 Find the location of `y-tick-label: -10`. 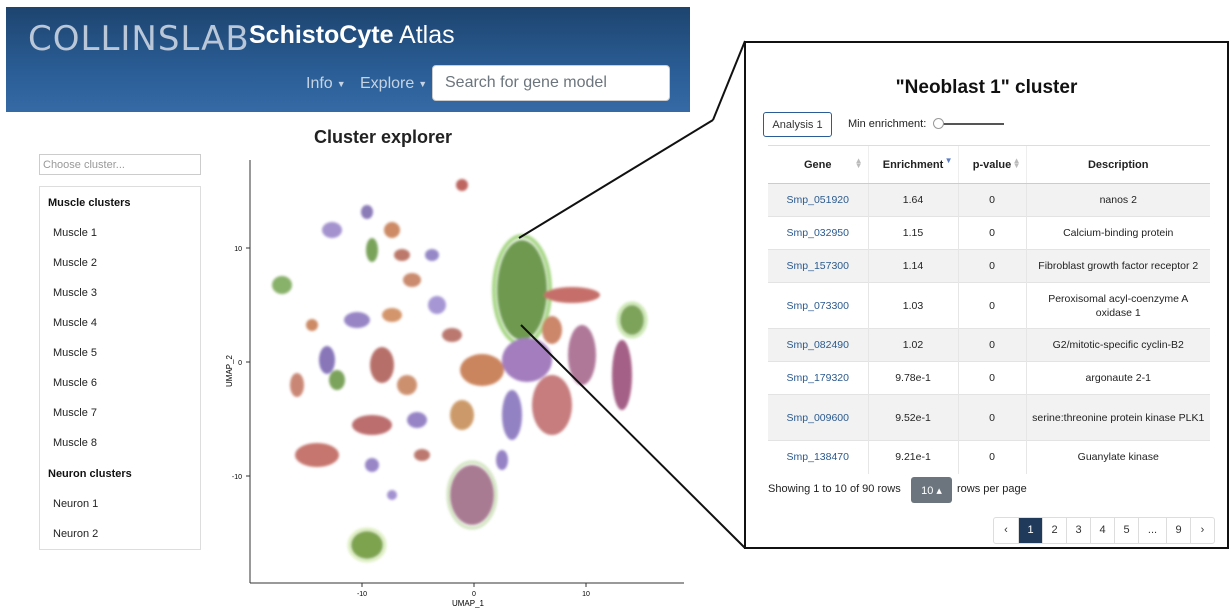

y-tick-label: -10 is located at coordinates (237, 477).